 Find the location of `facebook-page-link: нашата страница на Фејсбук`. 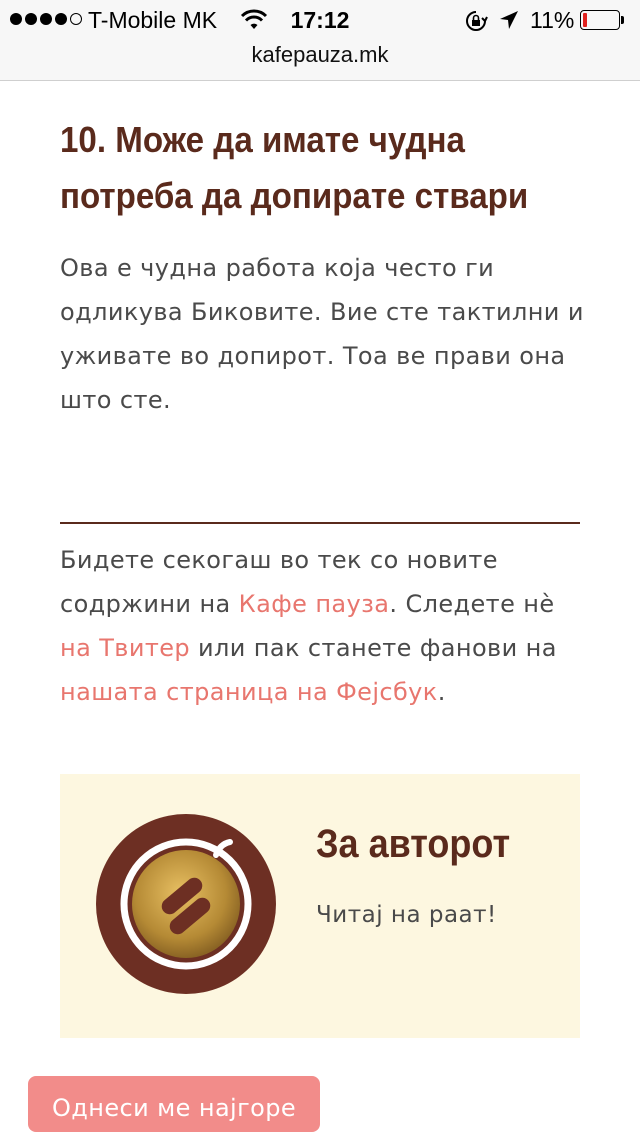

facebook-page-link: нашата страница на Фејсбук is located at coordinates (249, 692).